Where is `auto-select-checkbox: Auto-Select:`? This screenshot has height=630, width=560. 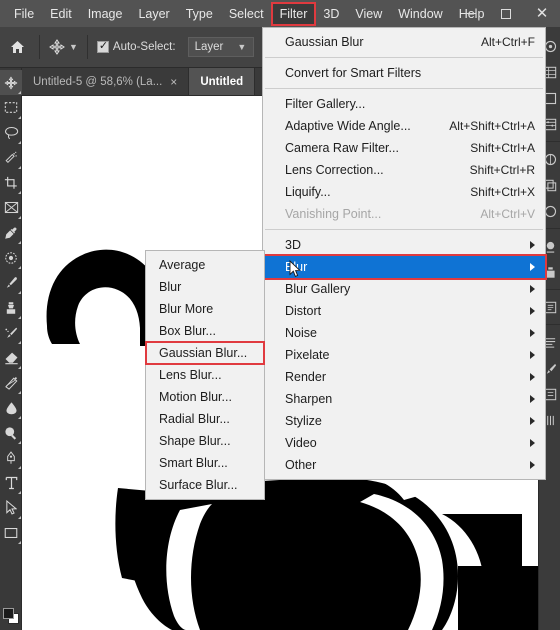
auto-select-checkbox: Auto-Select: is located at coordinates (136, 46).